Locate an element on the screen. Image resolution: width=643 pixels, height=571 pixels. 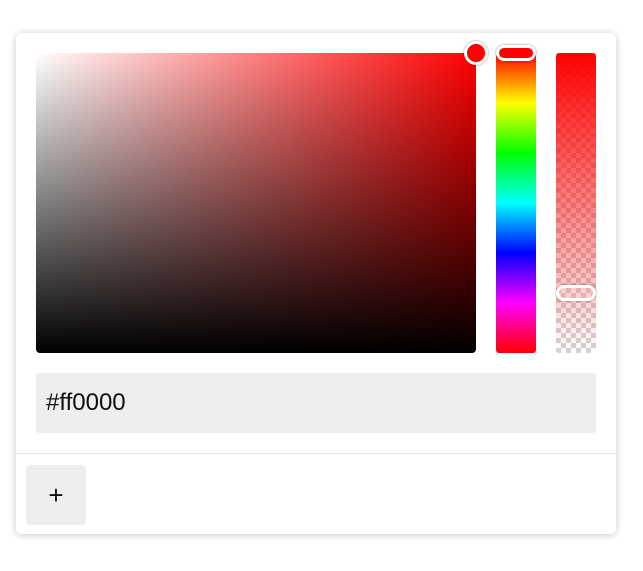
add-color-button: + is located at coordinates (56, 495).